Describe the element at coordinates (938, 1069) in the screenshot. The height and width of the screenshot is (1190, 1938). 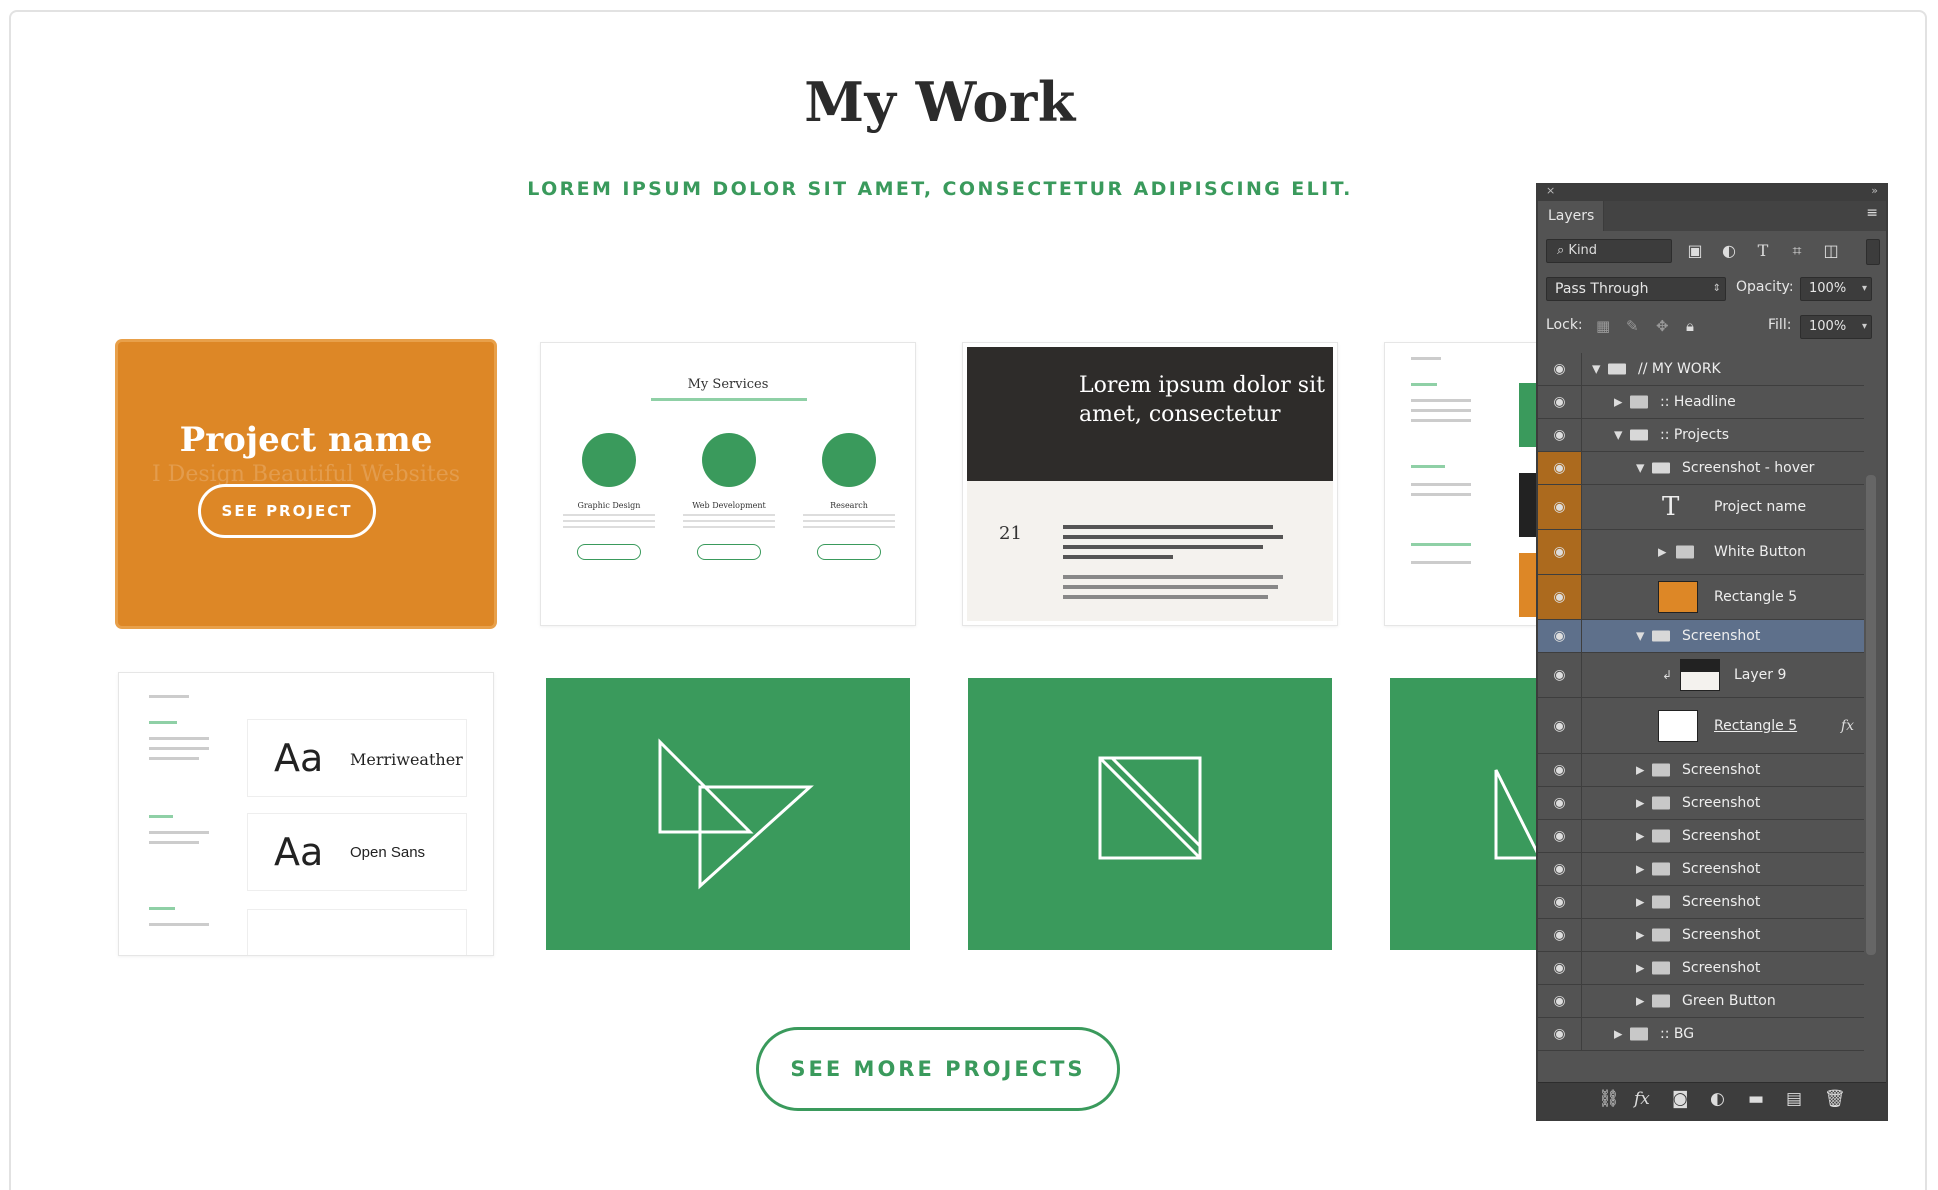
I see `see-more-projects-button: SEE MORE PROJECTS` at that location.